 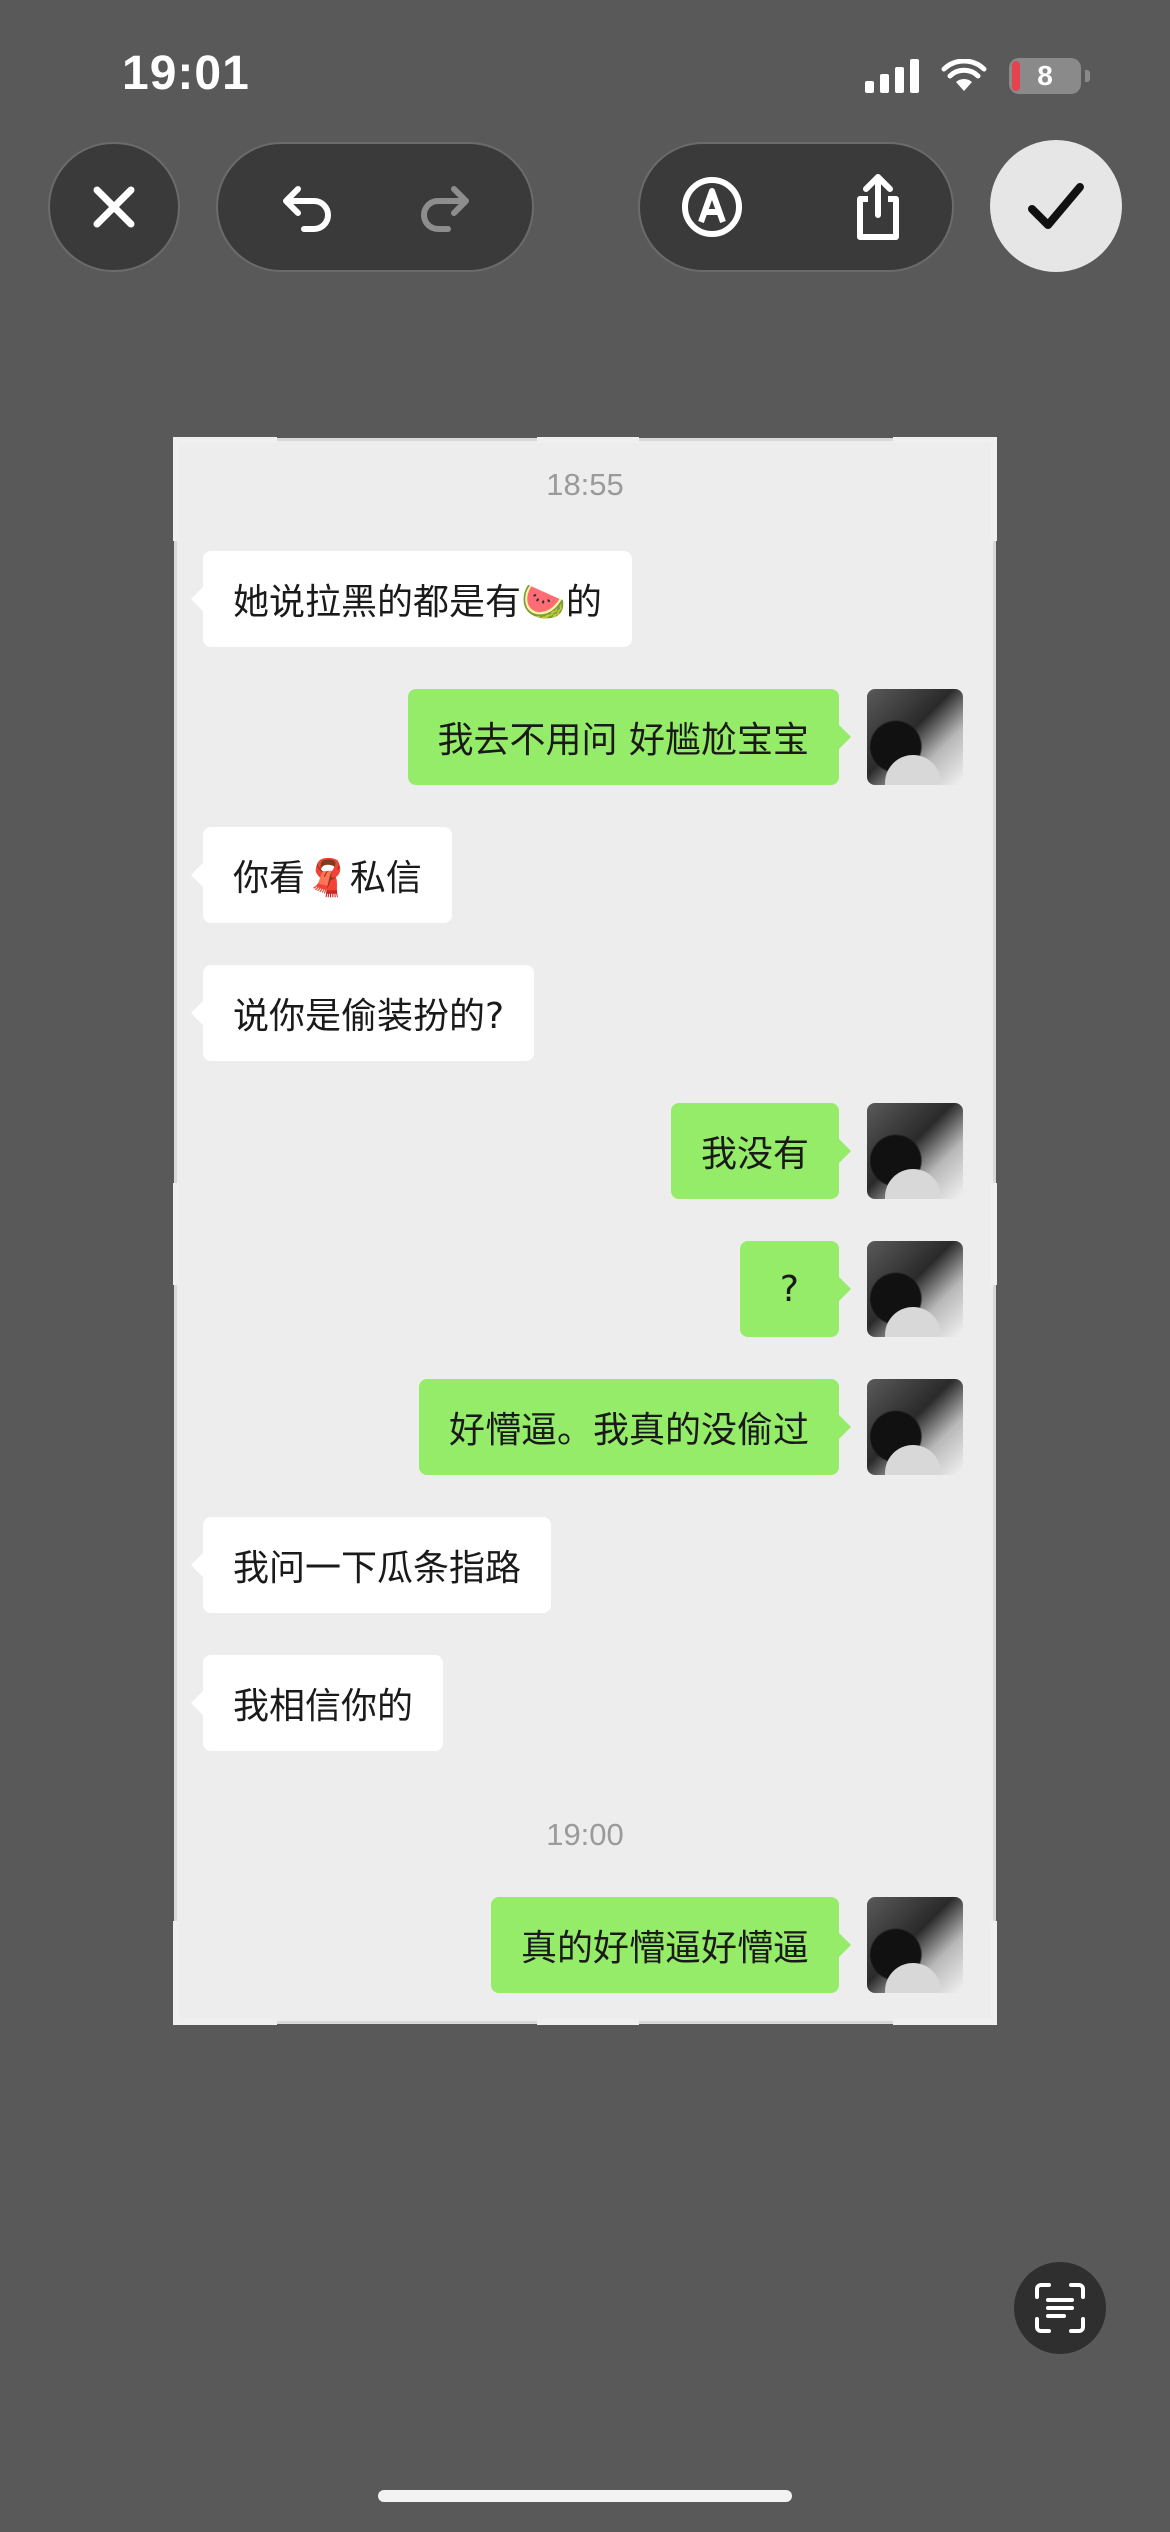 I want to click on battery-tip, so click(x=1087, y=76).